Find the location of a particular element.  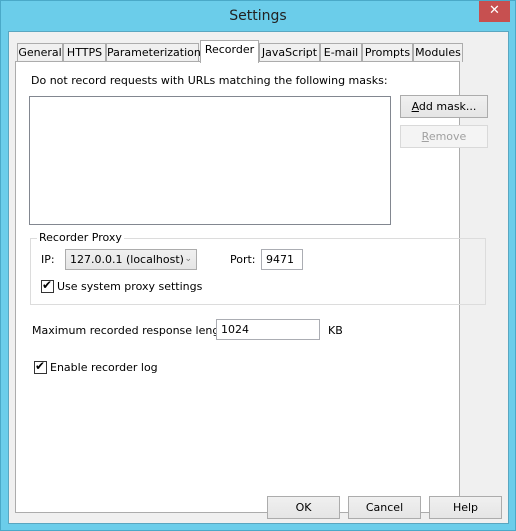

tab-prompts: Prompts is located at coordinates (387, 52).